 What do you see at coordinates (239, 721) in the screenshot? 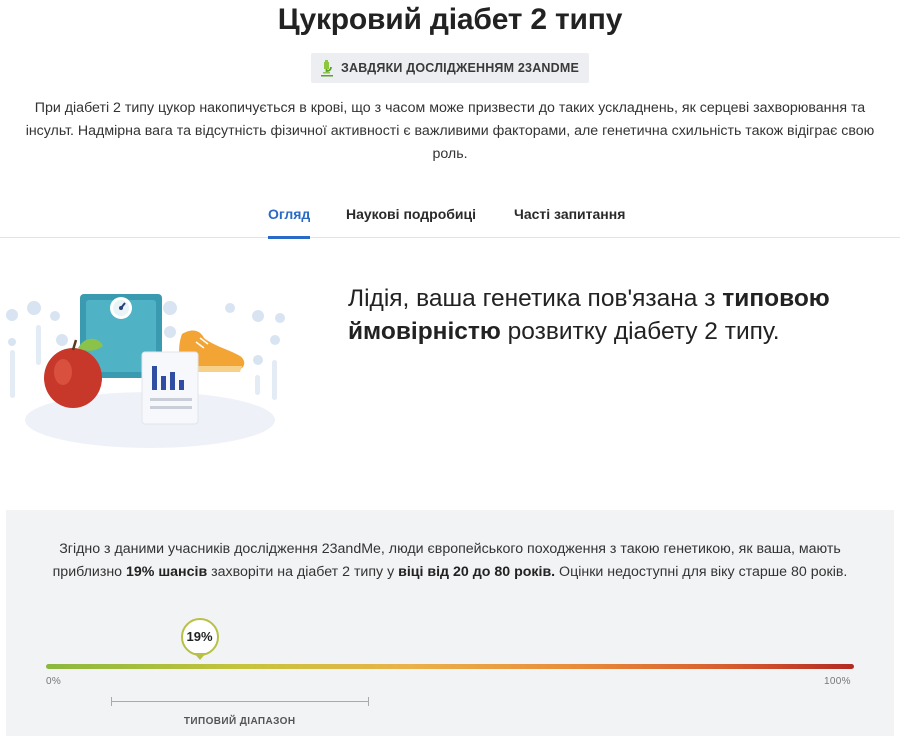
I see `typical-range-label: ТИПОВИЙ ДІАПАЗОН` at bounding box center [239, 721].